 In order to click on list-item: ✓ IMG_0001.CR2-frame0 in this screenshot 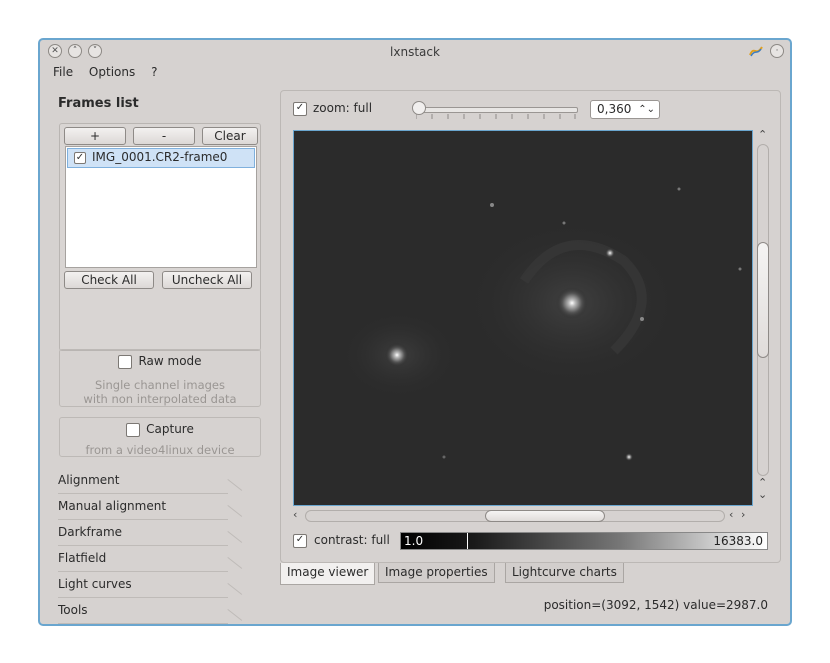, I will do `click(161, 158)`.